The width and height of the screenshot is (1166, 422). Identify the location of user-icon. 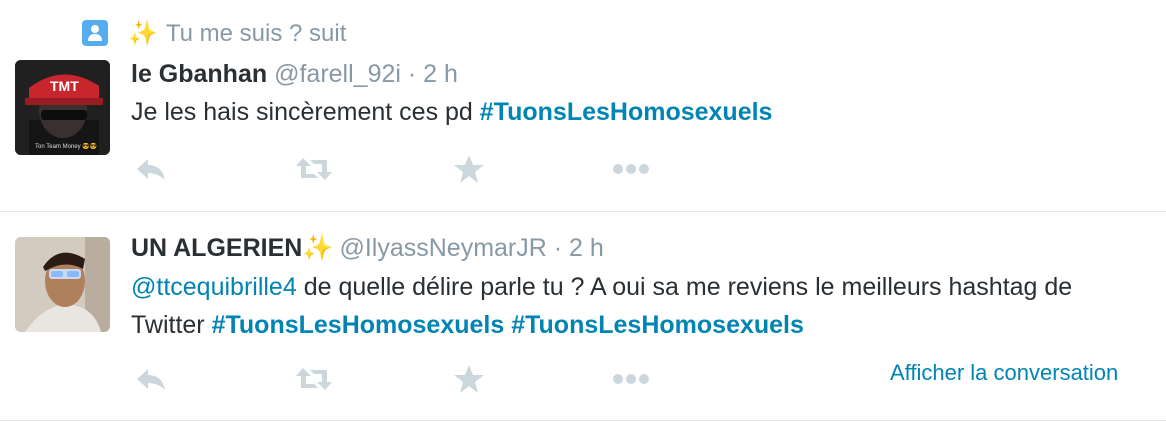
(95, 33).